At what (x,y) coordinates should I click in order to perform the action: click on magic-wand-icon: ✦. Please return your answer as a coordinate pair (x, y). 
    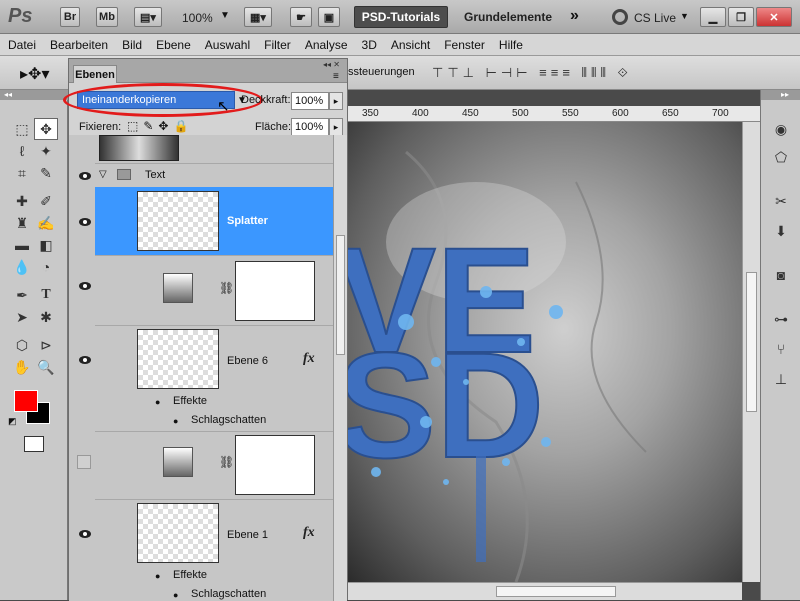
    Looking at the image, I should click on (46, 151).